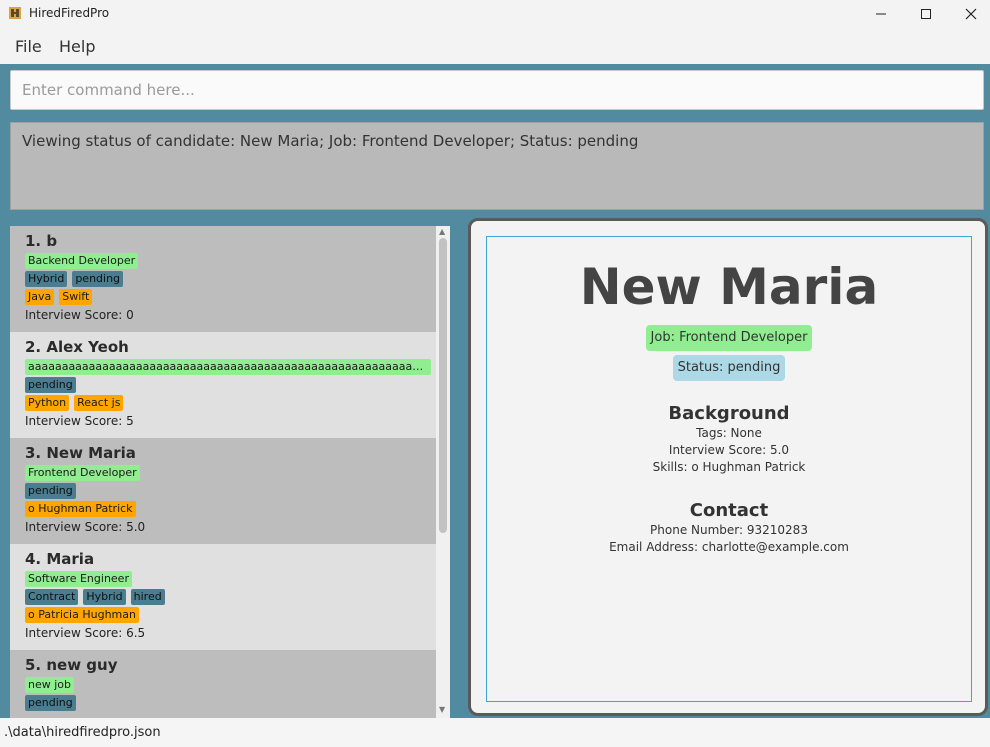  What do you see at coordinates (52, 597) in the screenshot?
I see `status-tag: Contract` at bounding box center [52, 597].